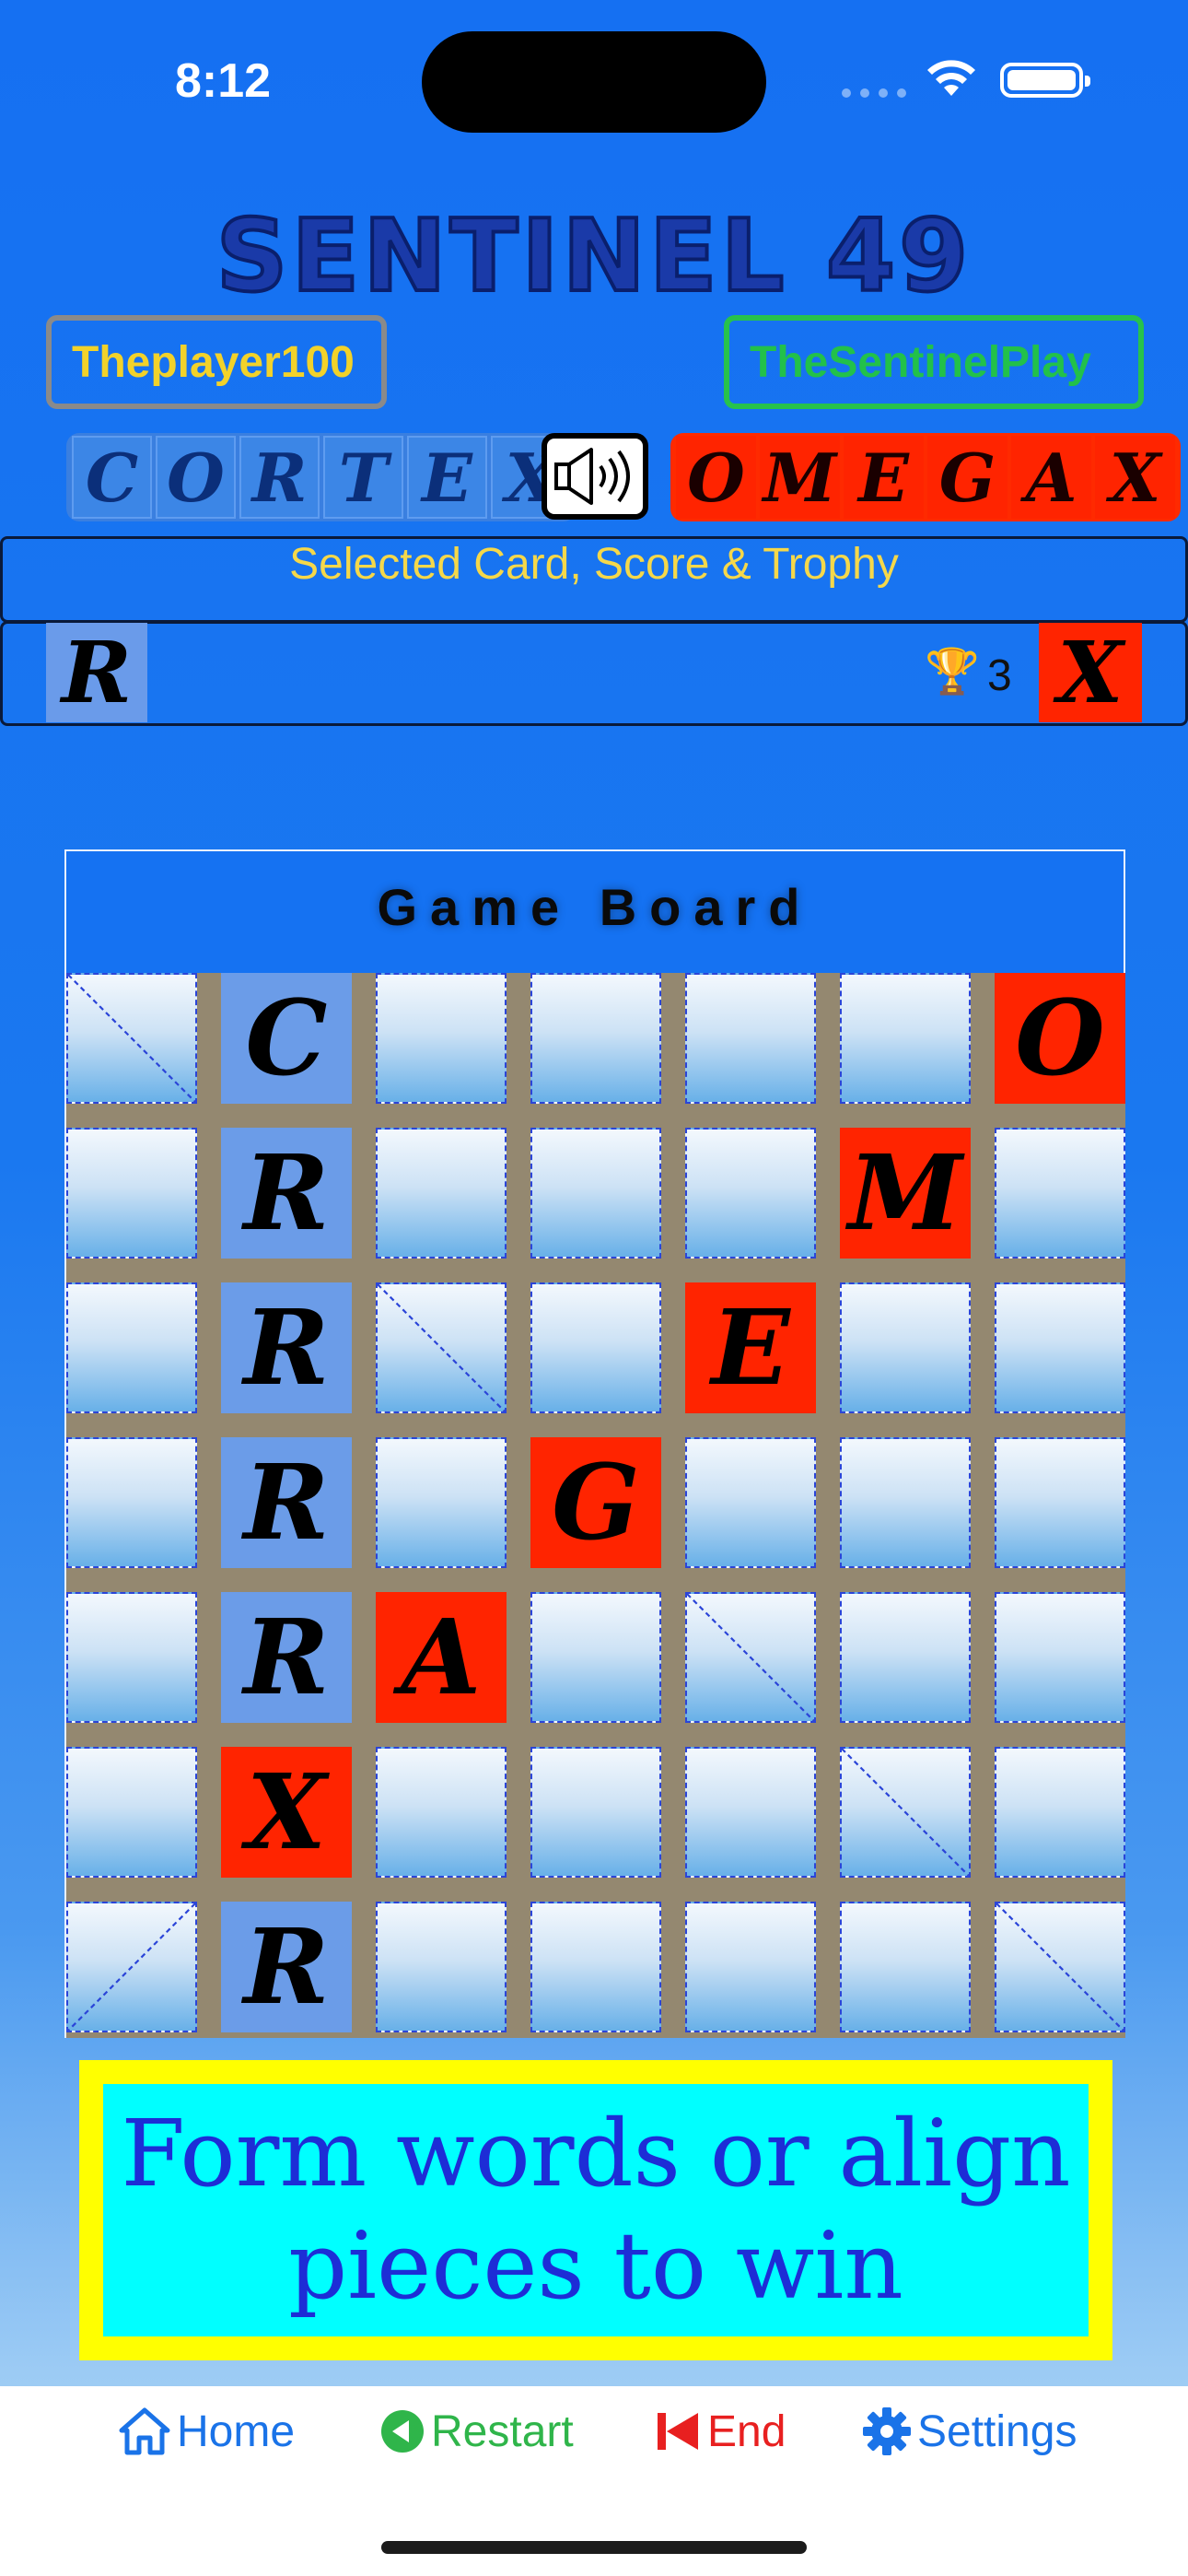  I want to click on trophy-icon: 🏆, so click(952, 672).